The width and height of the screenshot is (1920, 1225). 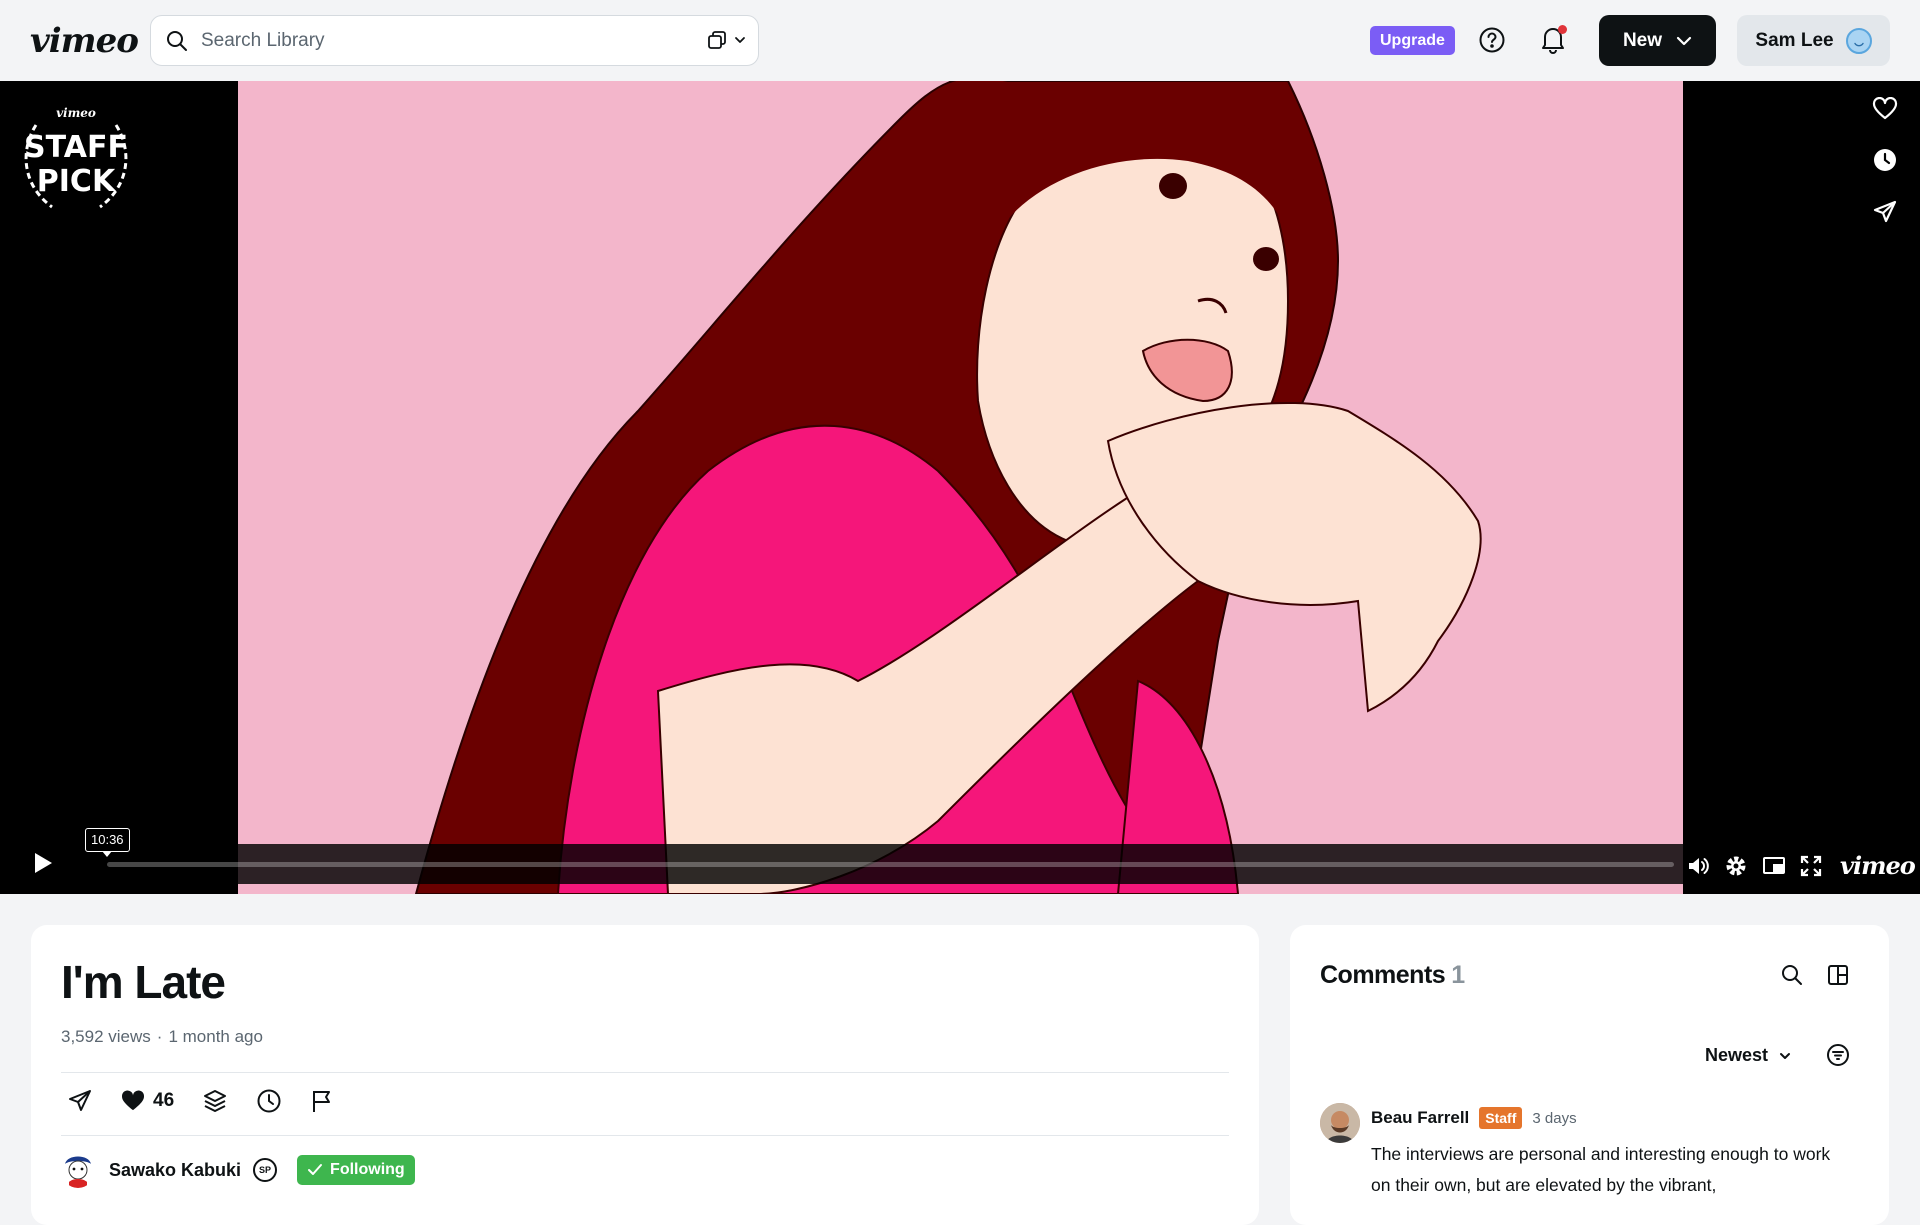 What do you see at coordinates (1458, 975) in the screenshot?
I see `comments-count: 1` at bounding box center [1458, 975].